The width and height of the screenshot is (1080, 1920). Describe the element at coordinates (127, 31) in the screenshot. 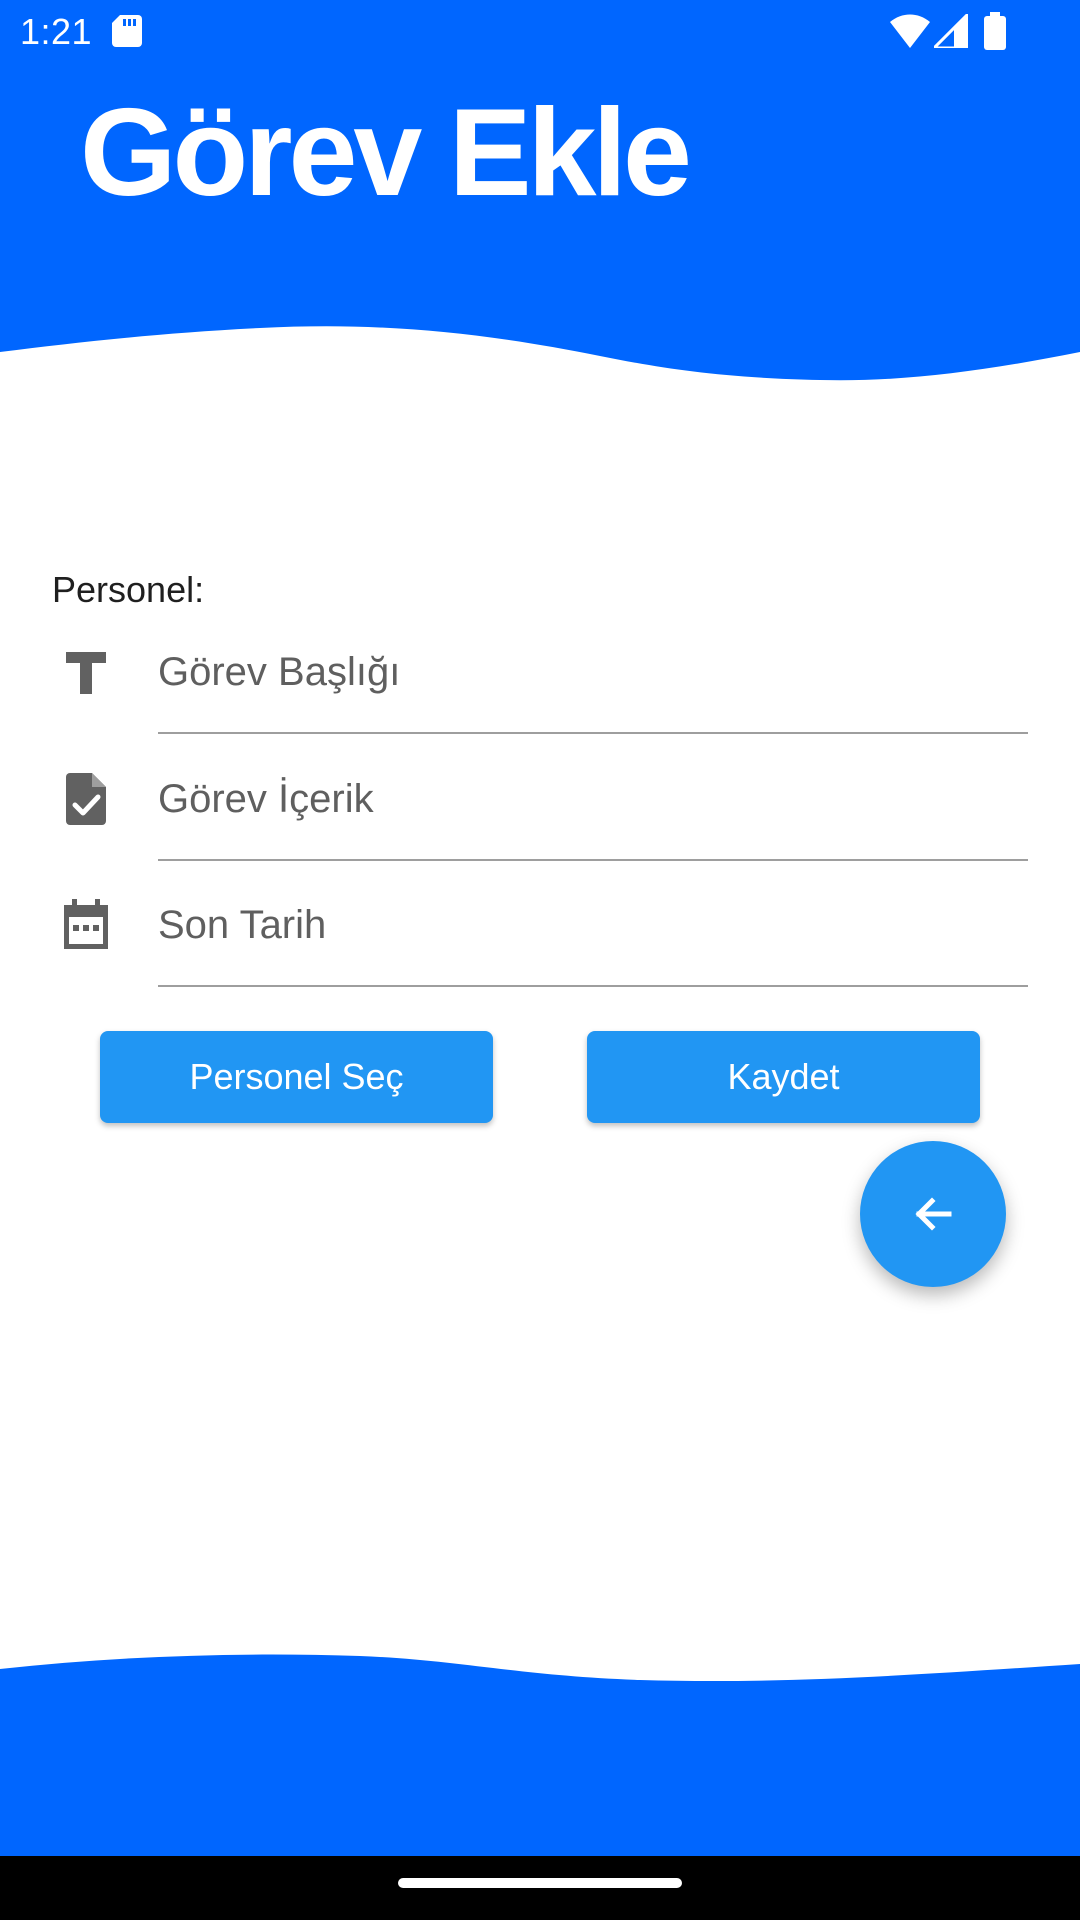

I see `sd-card-icon` at that location.